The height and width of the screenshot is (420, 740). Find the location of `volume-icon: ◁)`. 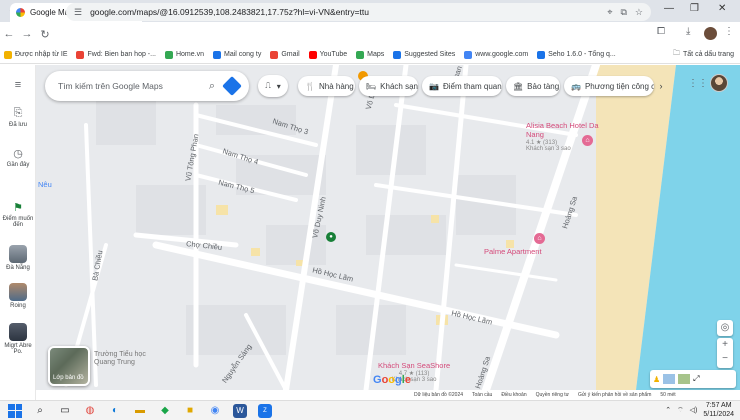

volume-icon: ◁) is located at coordinates (694, 410).